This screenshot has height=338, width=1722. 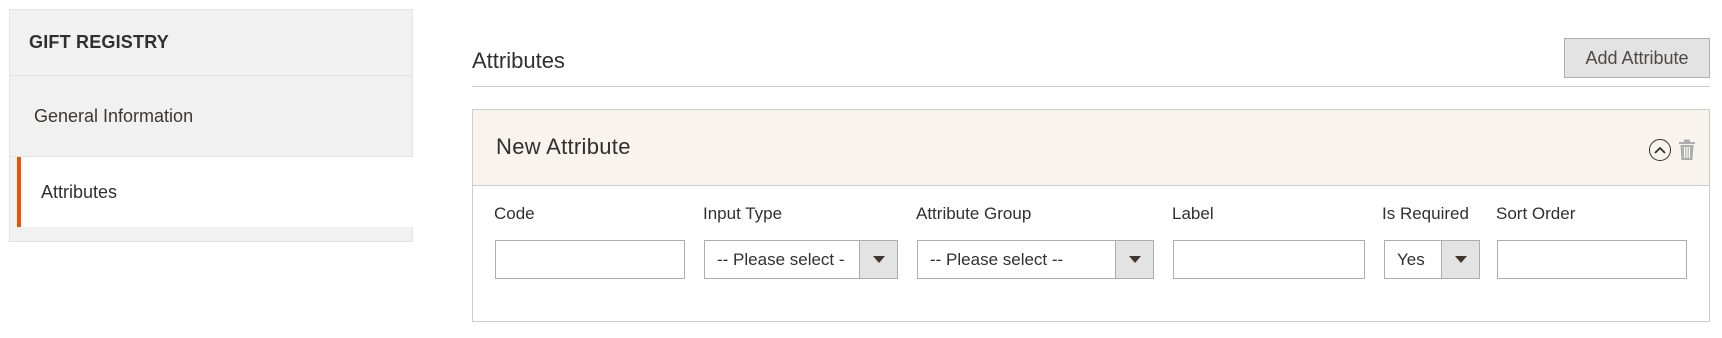 What do you see at coordinates (518, 60) in the screenshot?
I see `section-title: Attributes` at bounding box center [518, 60].